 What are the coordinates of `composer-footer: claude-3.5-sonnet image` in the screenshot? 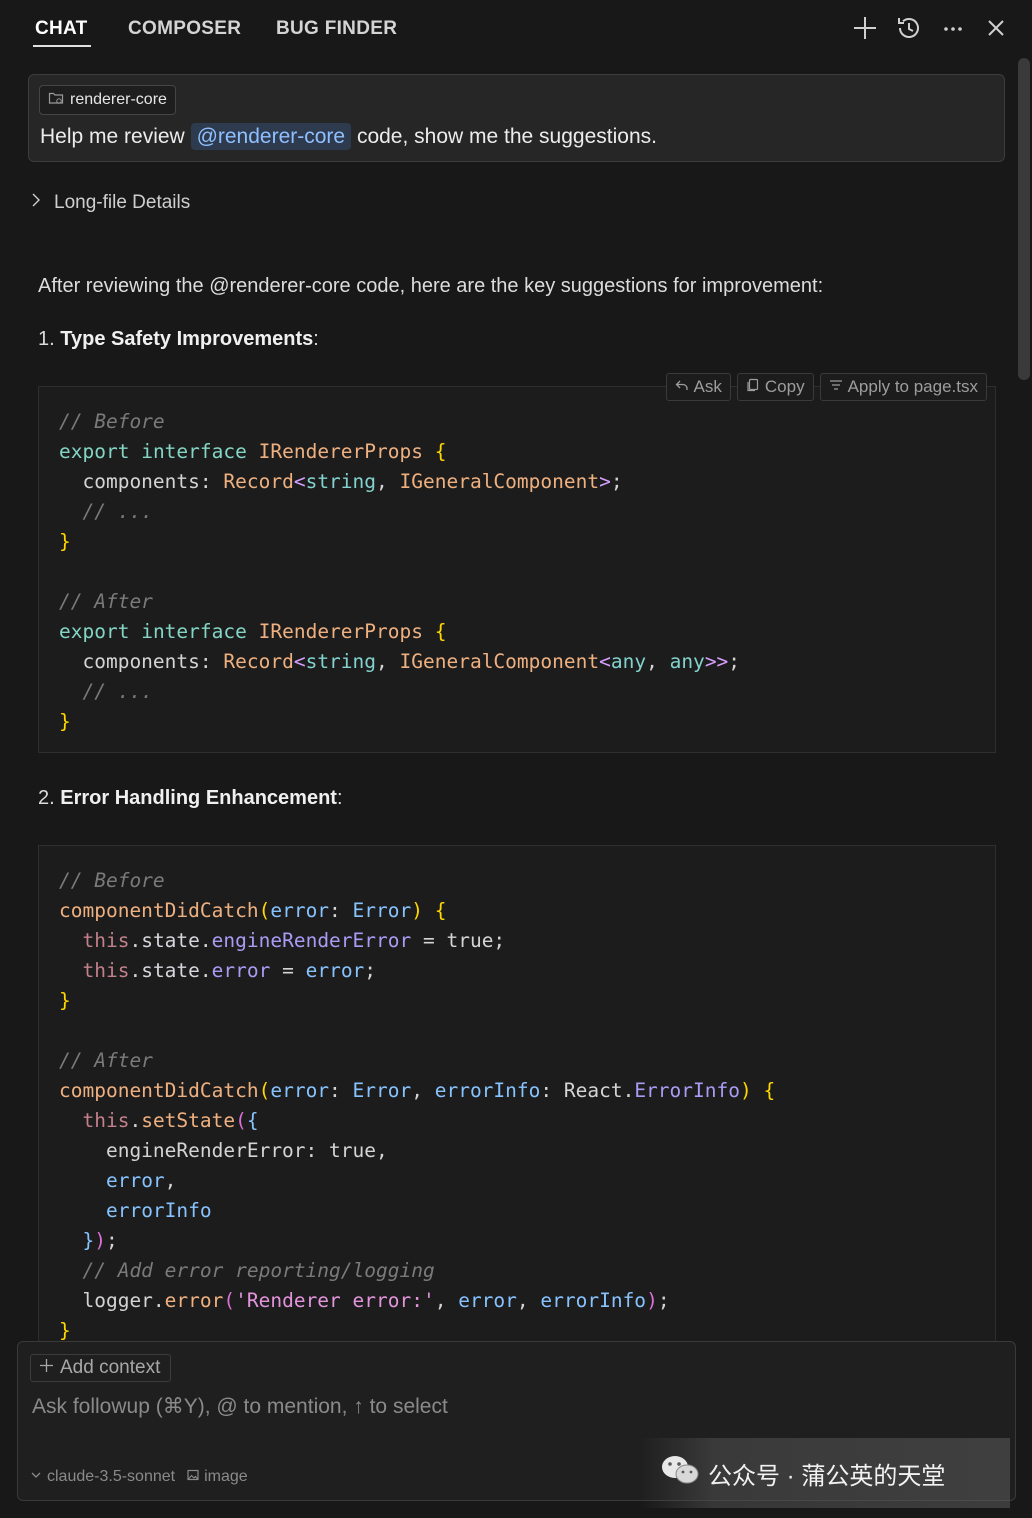 It's located at (139, 1477).